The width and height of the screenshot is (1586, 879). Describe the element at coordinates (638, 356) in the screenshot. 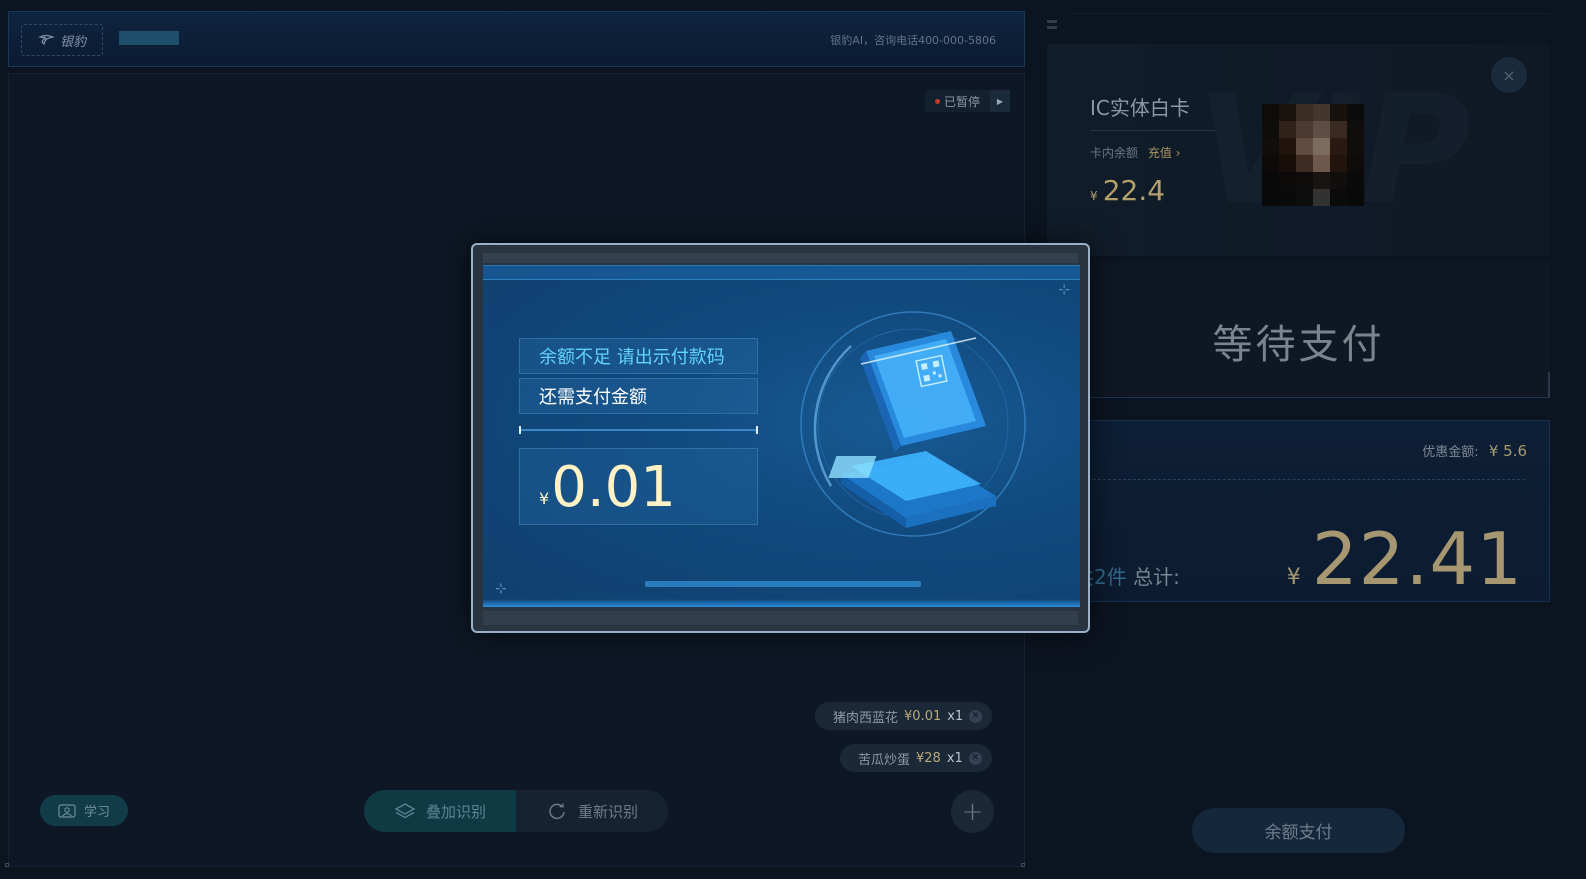

I see `insufficient-balance-message: 余额不足 请出示付款码` at that location.